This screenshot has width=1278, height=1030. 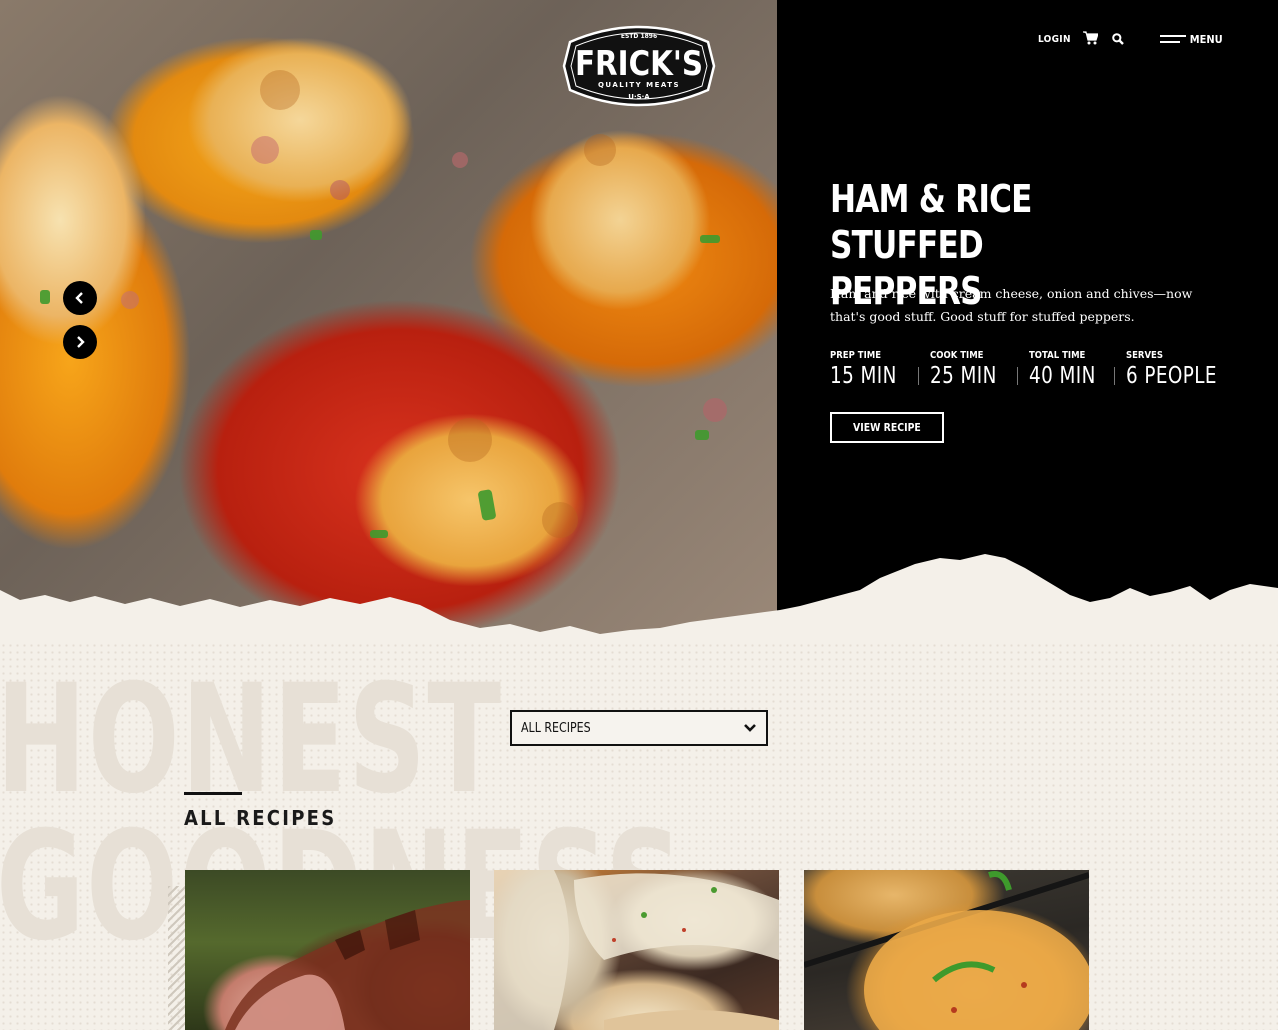 I want to click on stat-value: 25 MIN, so click(x=964, y=376).